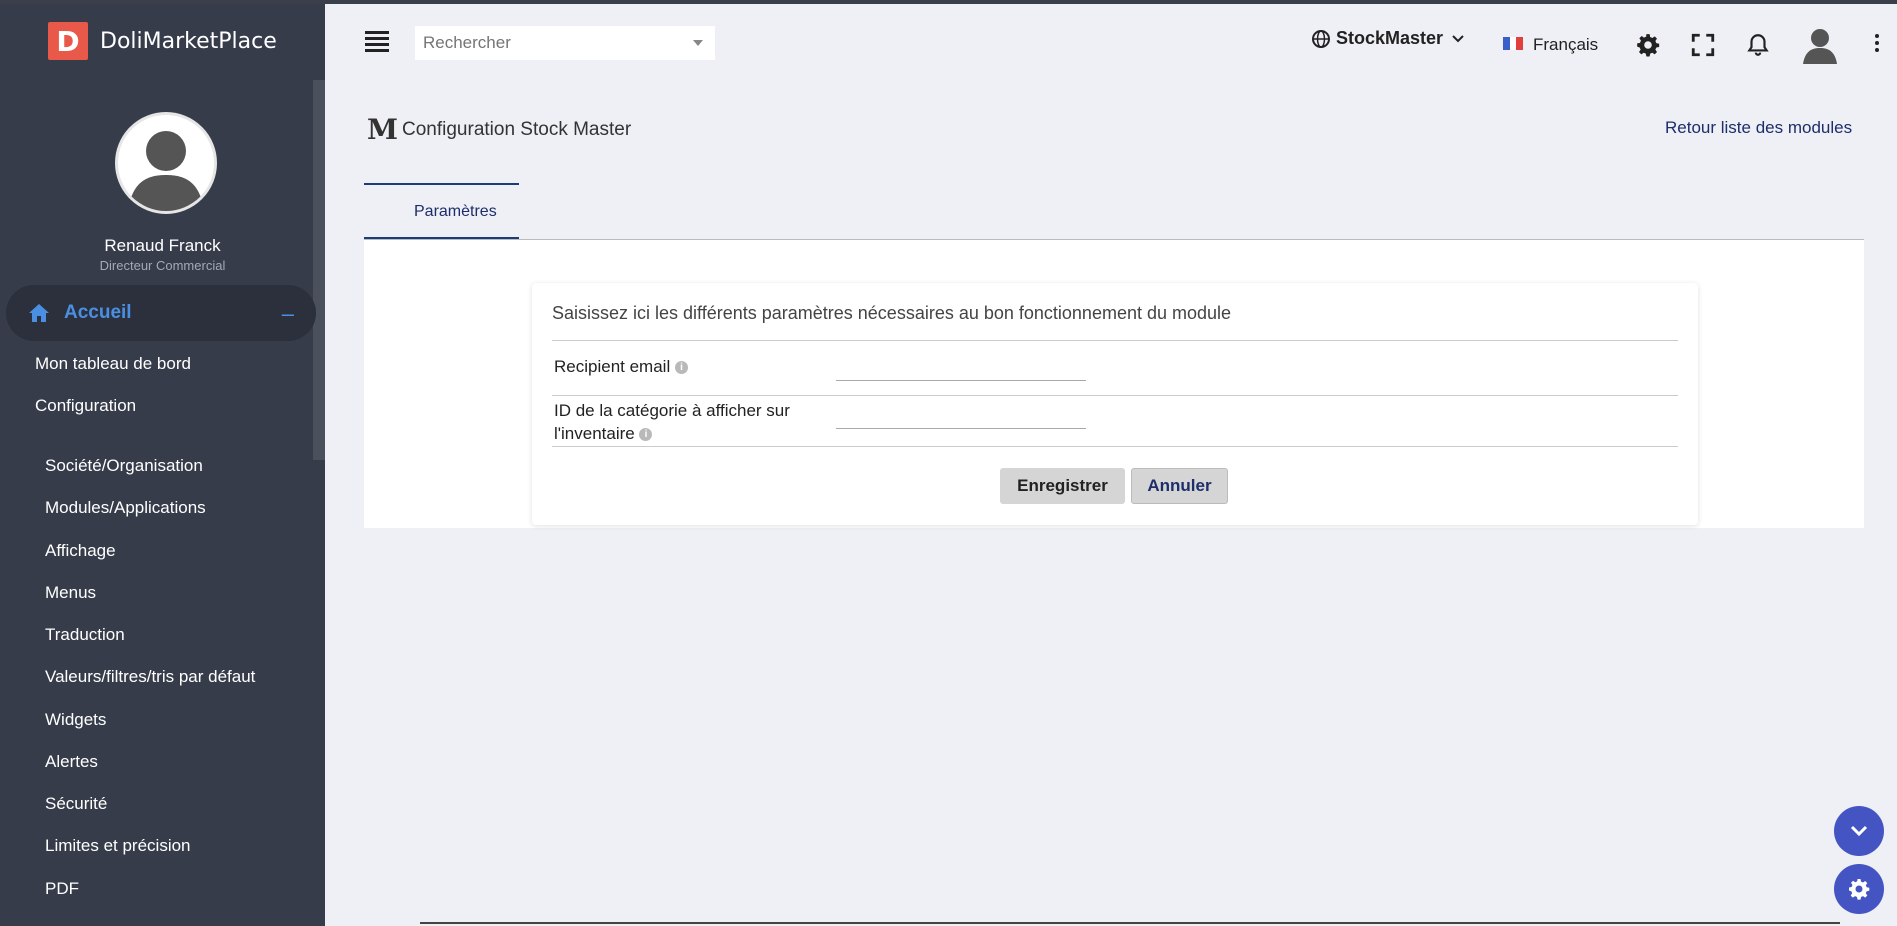  I want to click on user-silhouette-icon, so click(166, 171).